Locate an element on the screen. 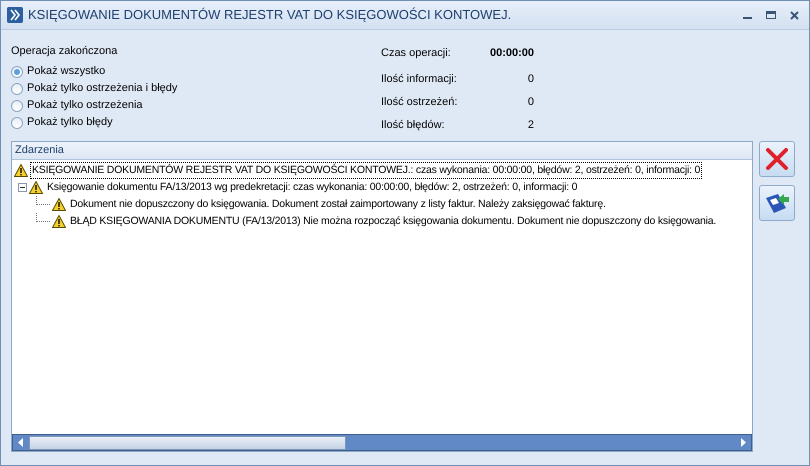 The image size is (810, 466). save-button is located at coordinates (777, 203).